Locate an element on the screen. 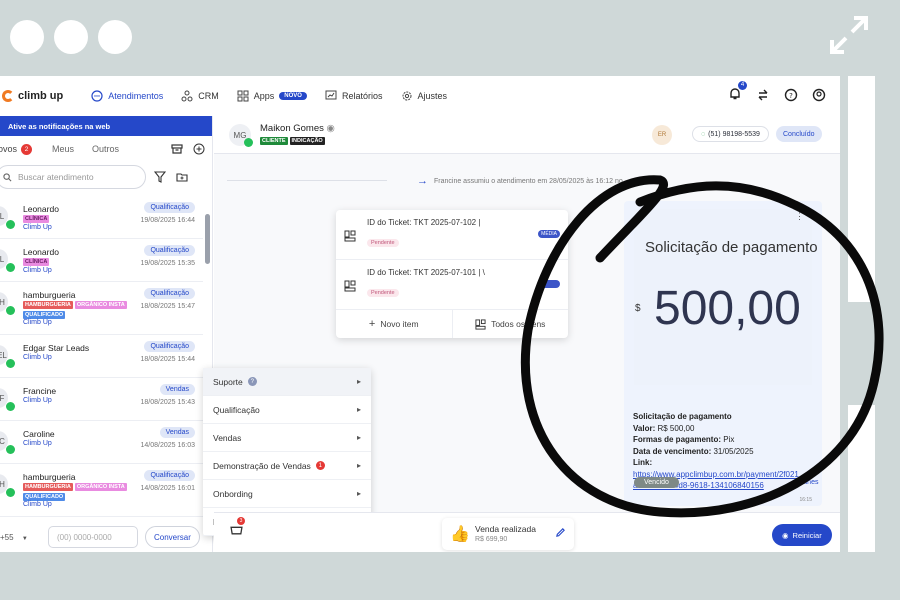 This screenshot has width=900, height=600. sale-card: 👍 Venda realizada R$ 699,90 is located at coordinates (508, 534).